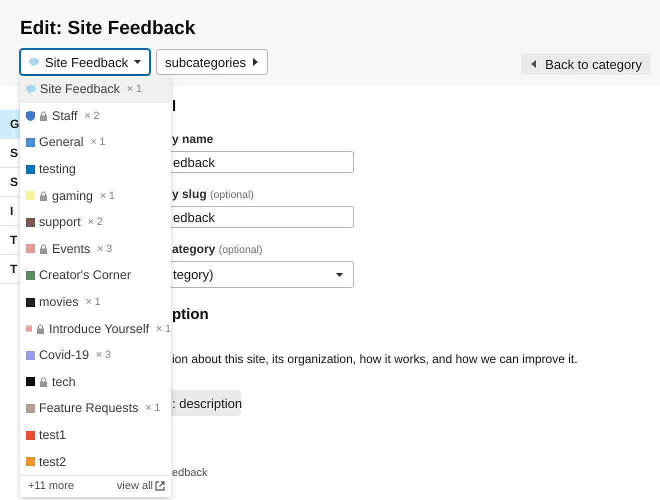 The image size is (660, 500). What do you see at coordinates (193, 139) in the screenshot?
I see `field-label: y name` at bounding box center [193, 139].